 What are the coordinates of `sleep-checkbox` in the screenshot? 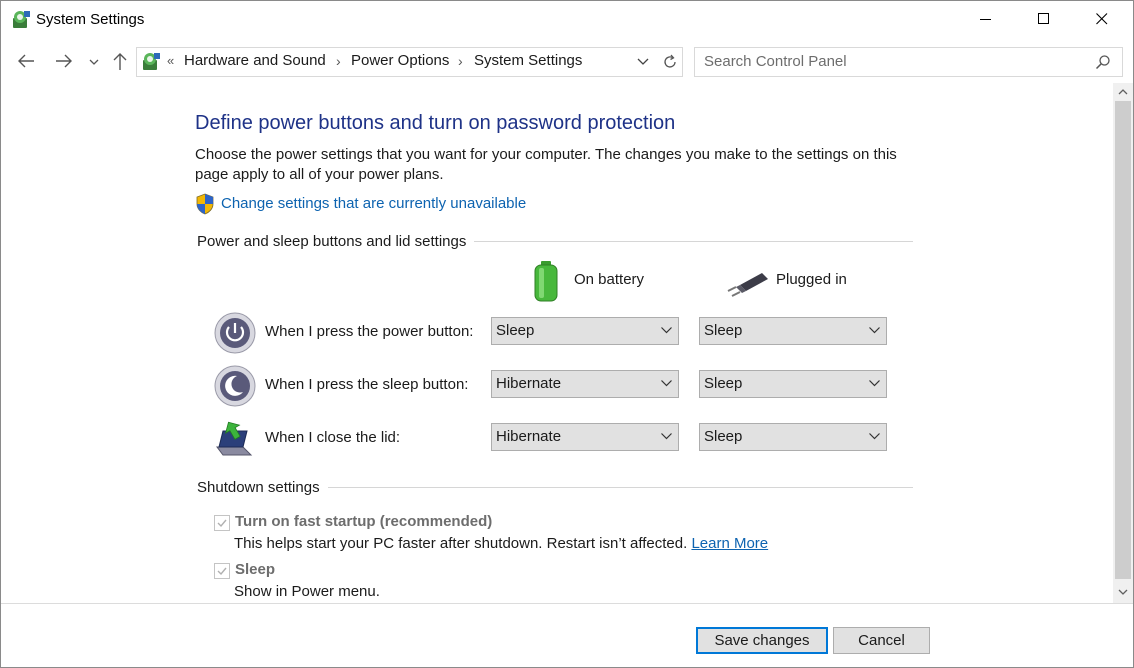 It's located at (222, 571).